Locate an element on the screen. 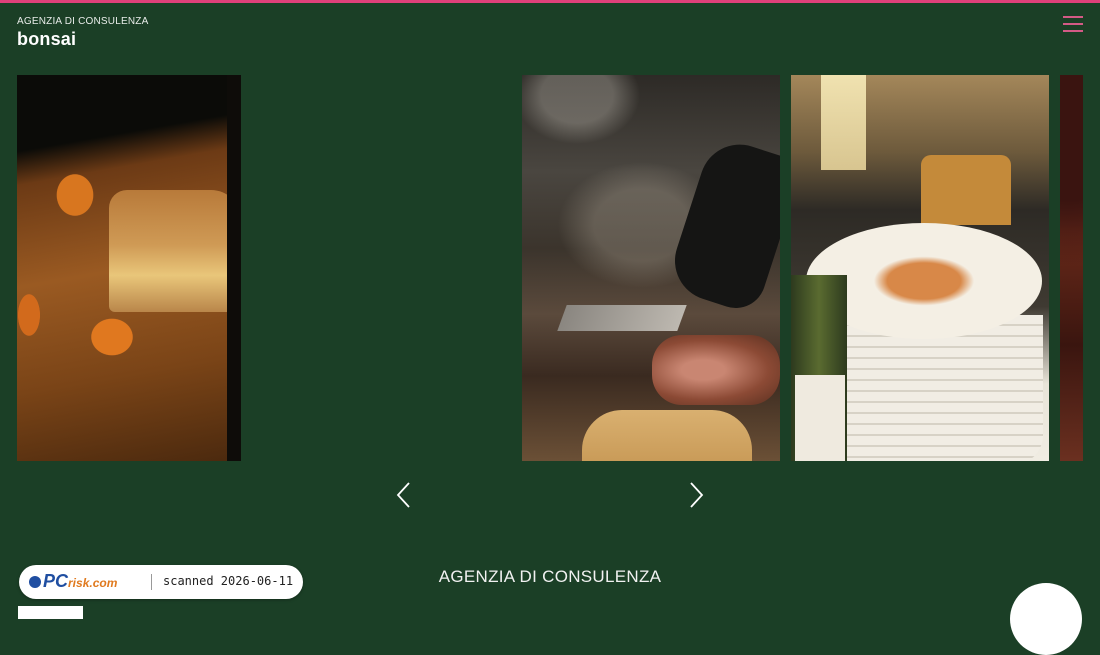  scan-date-text: scanned 2026-06-11 is located at coordinates (228, 581).